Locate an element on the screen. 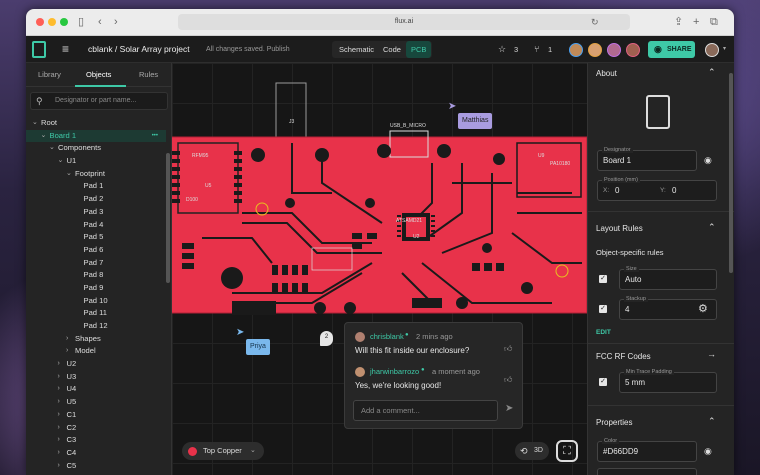 The height and width of the screenshot is (475, 760). chevron-down-icon: ▾ is located at coordinates (724, 49).